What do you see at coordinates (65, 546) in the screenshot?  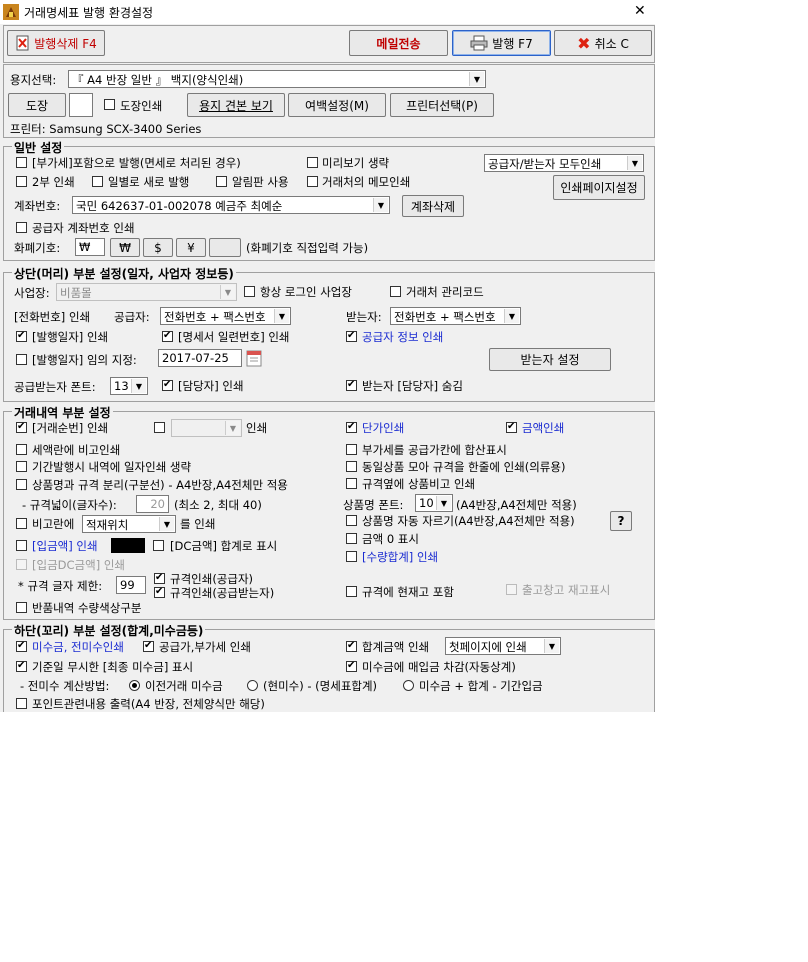 I see `deposit-label: [입금액] 인쇄` at bounding box center [65, 546].